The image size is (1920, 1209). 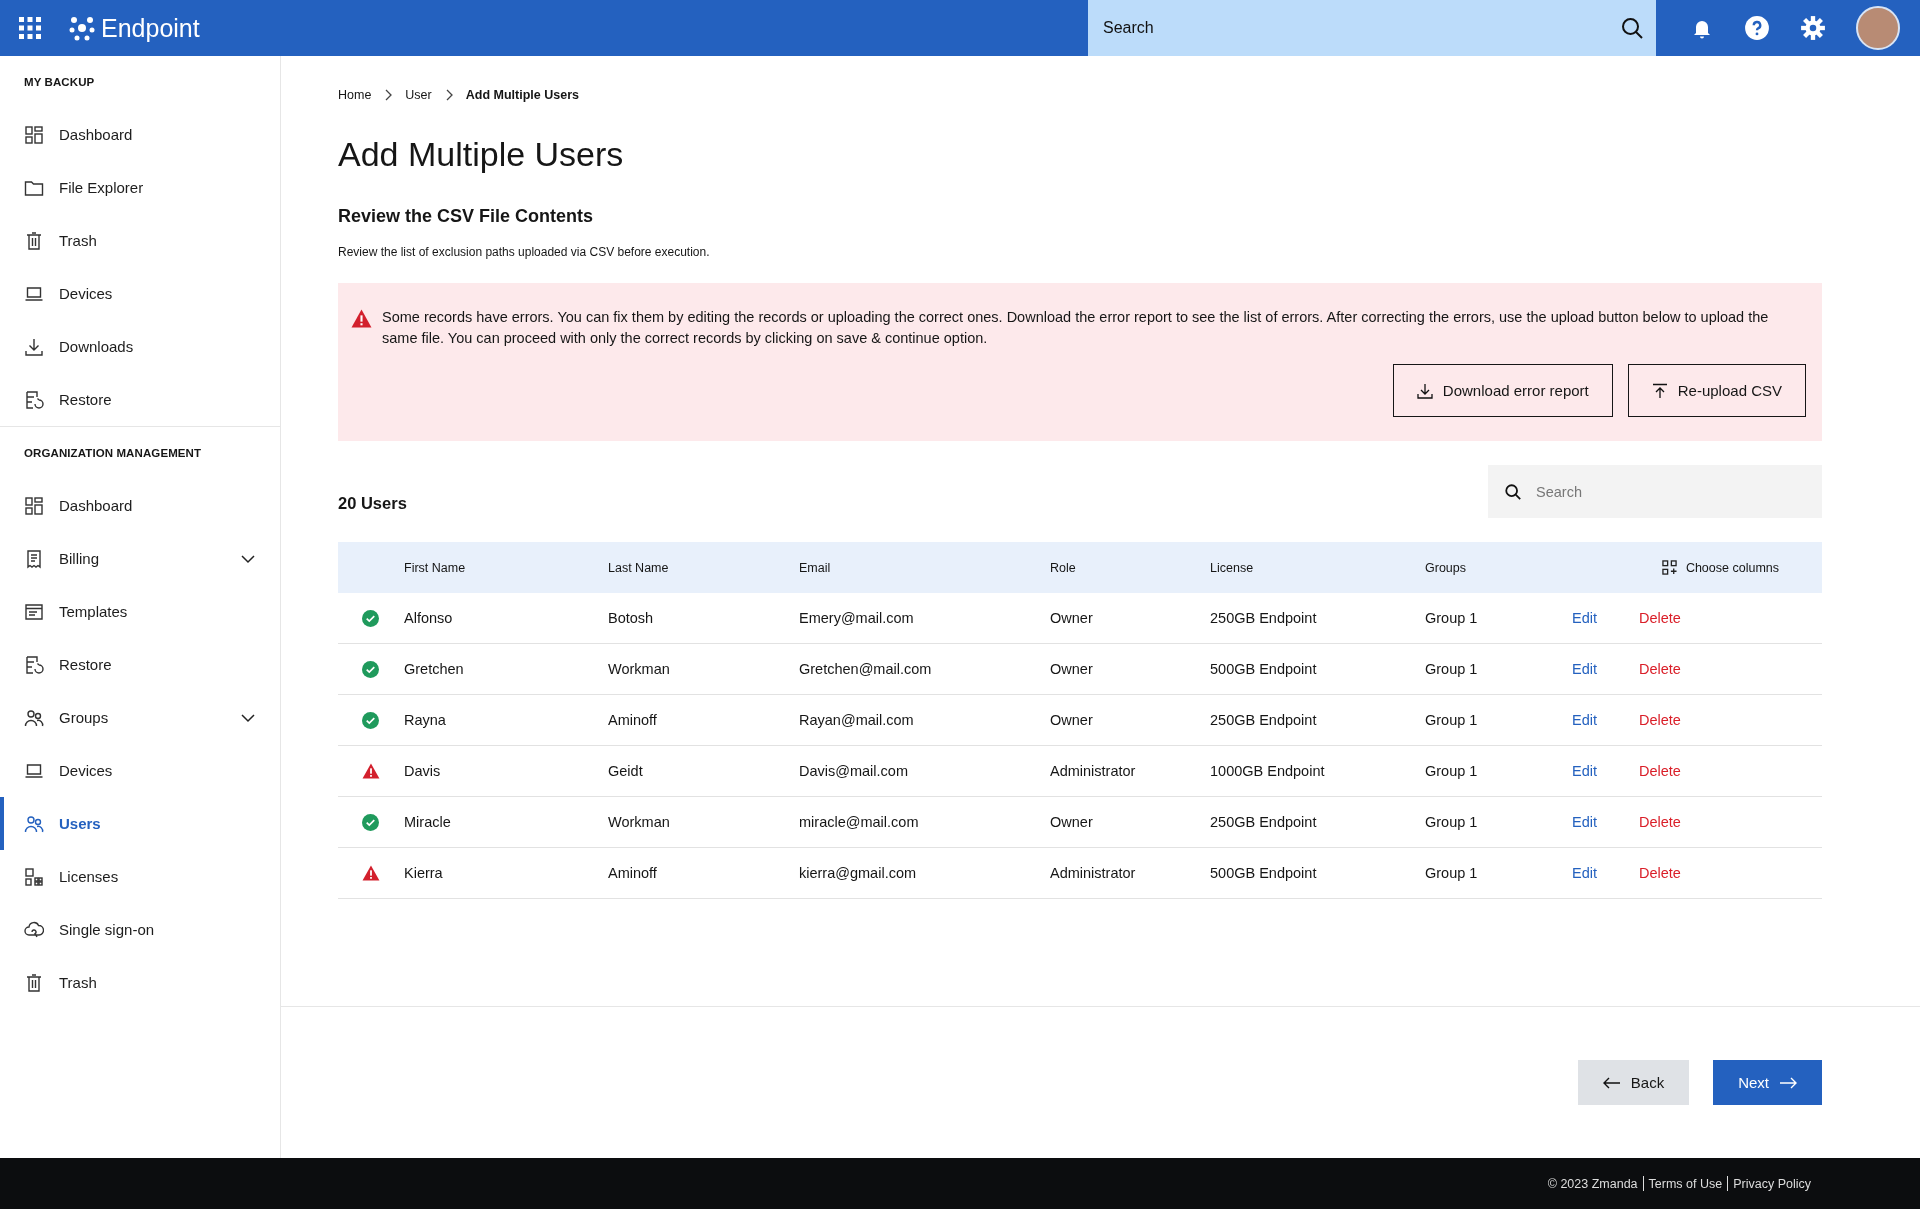 I want to click on table-cell-text: kierra@gmail.com, so click(x=858, y=873).